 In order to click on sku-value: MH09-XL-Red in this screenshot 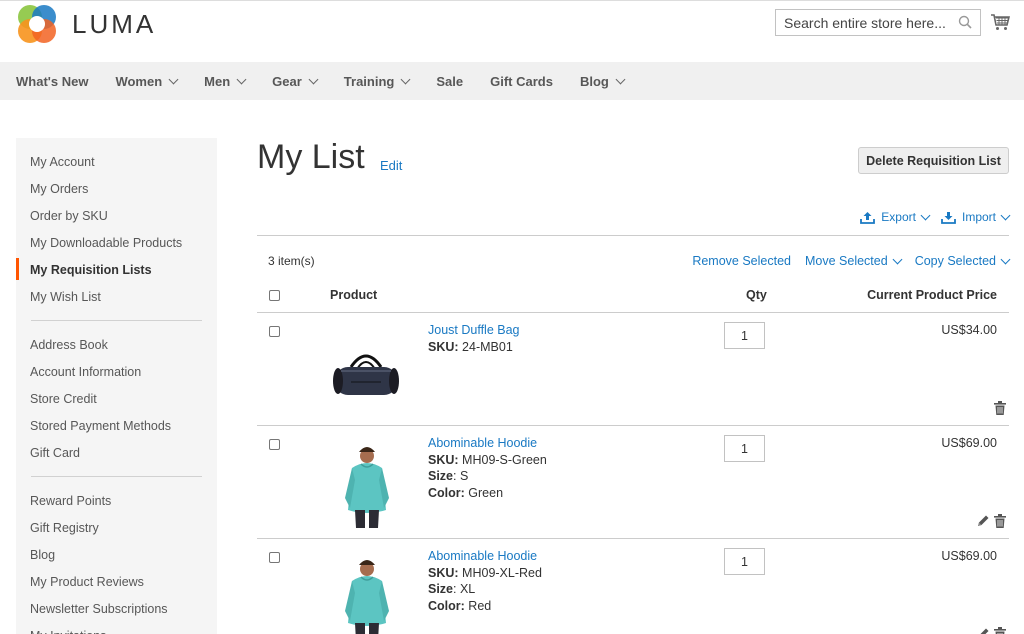, I will do `click(502, 573)`.